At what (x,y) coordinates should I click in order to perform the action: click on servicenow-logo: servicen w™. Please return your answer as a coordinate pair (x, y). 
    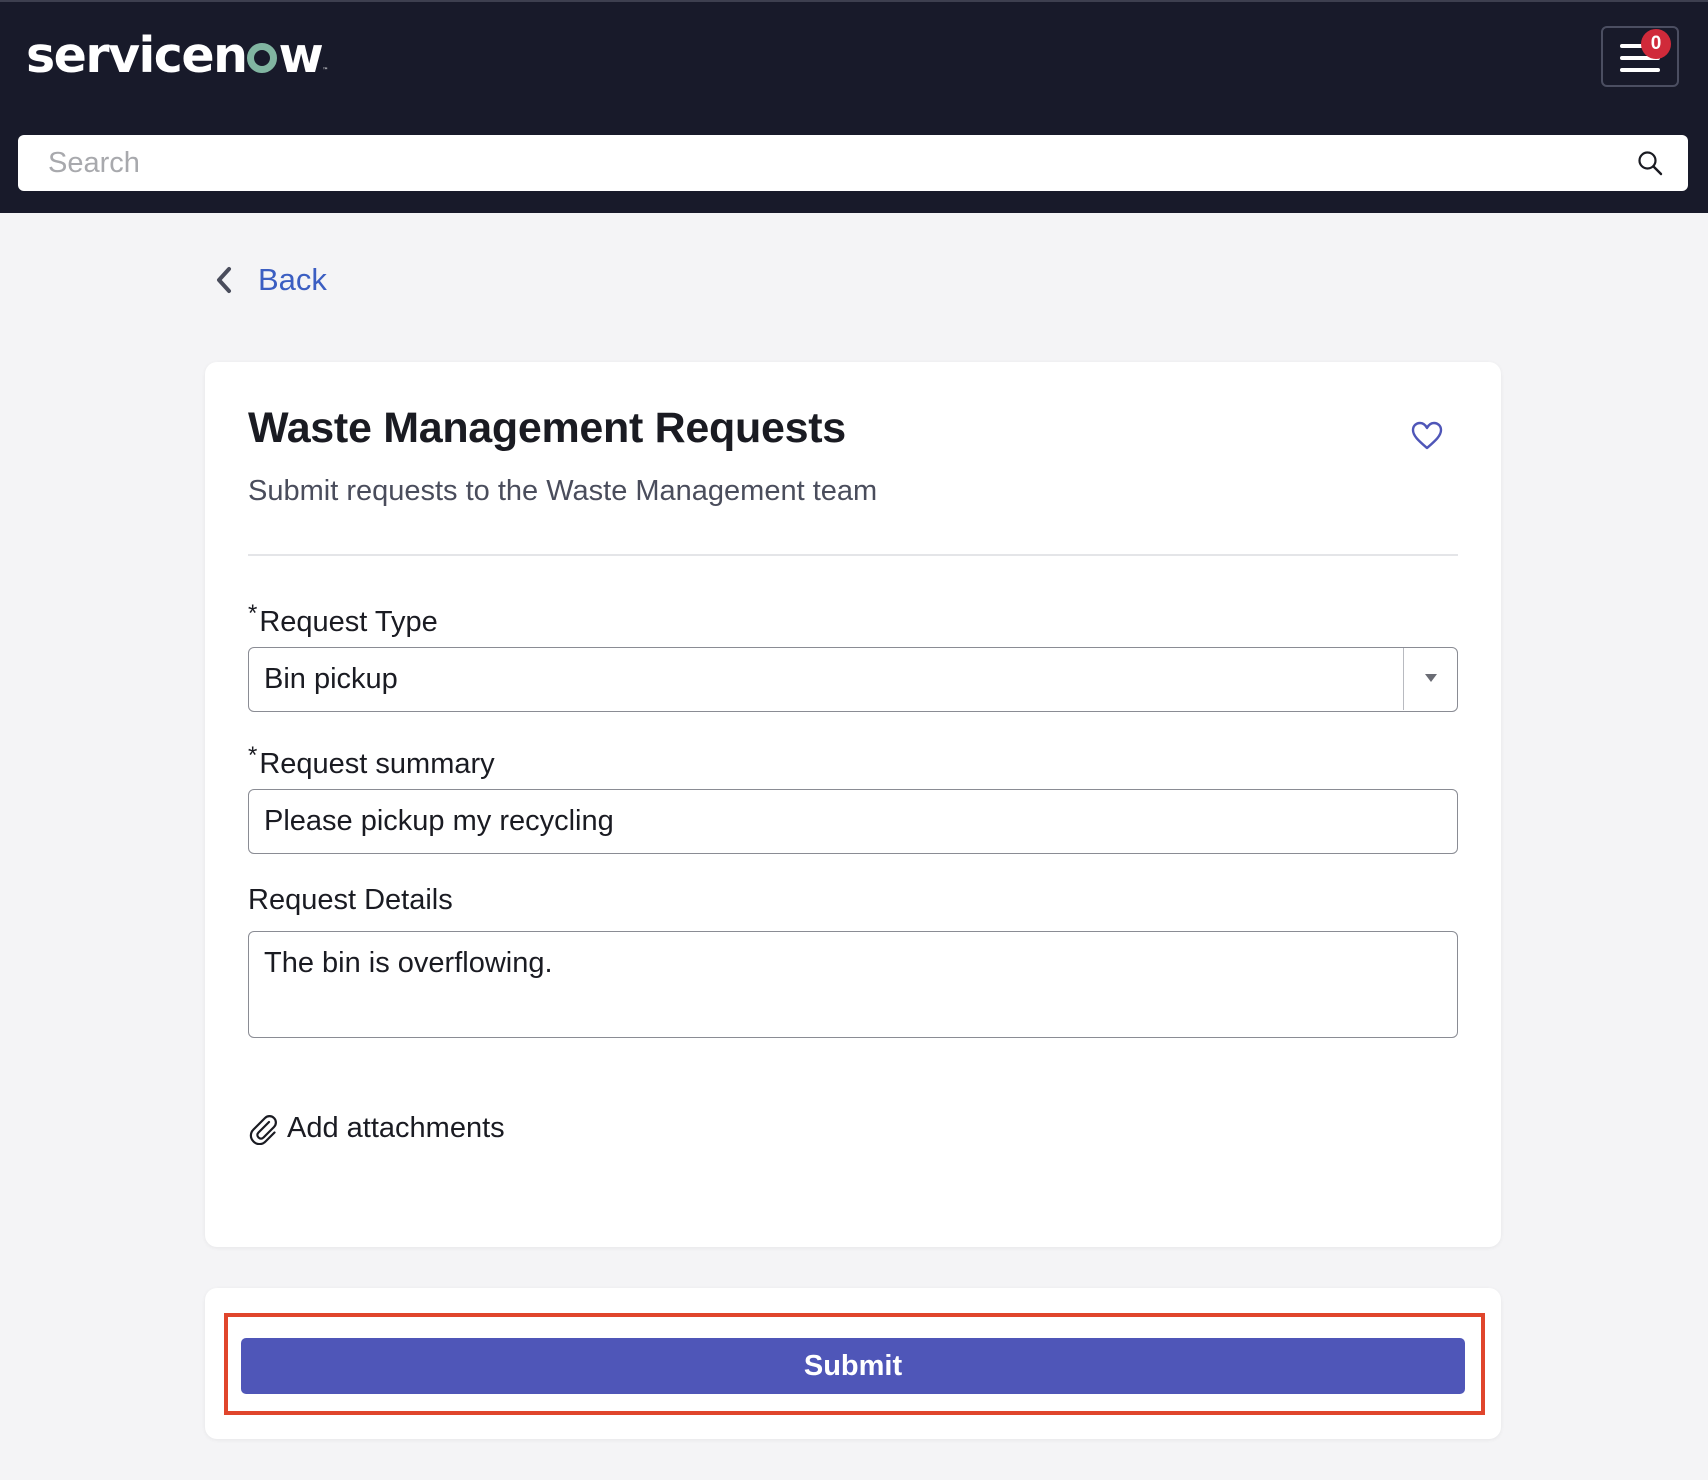
    Looking at the image, I should click on (177, 63).